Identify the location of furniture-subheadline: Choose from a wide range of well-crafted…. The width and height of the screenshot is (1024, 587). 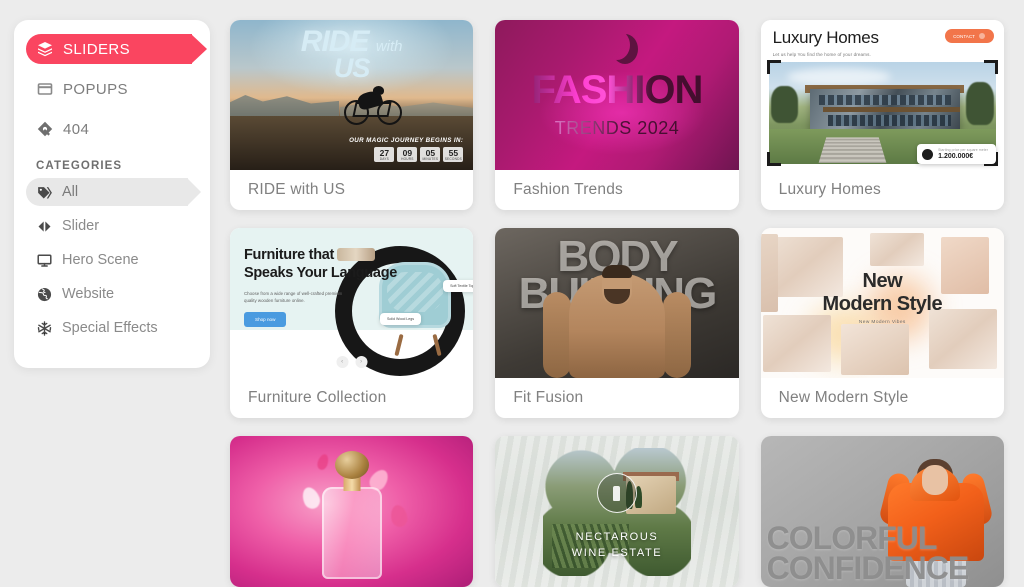
(293, 297).